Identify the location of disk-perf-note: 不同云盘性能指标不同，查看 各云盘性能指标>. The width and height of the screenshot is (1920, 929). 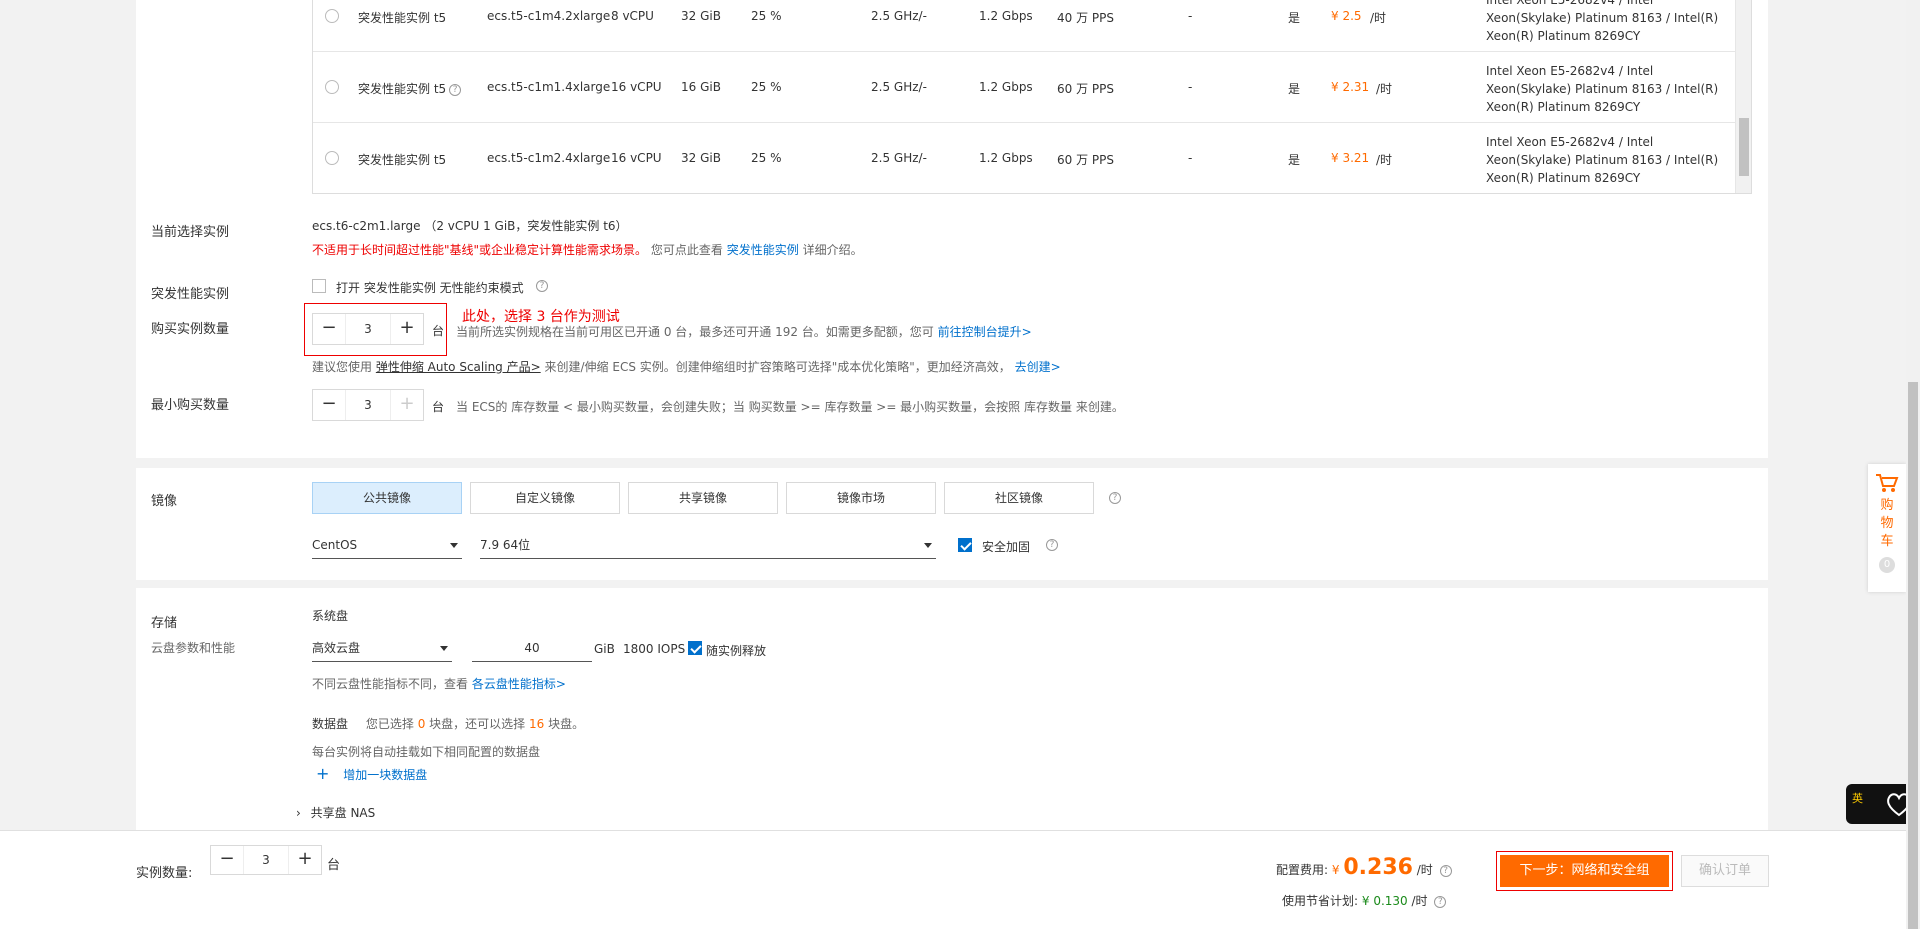
(439, 683).